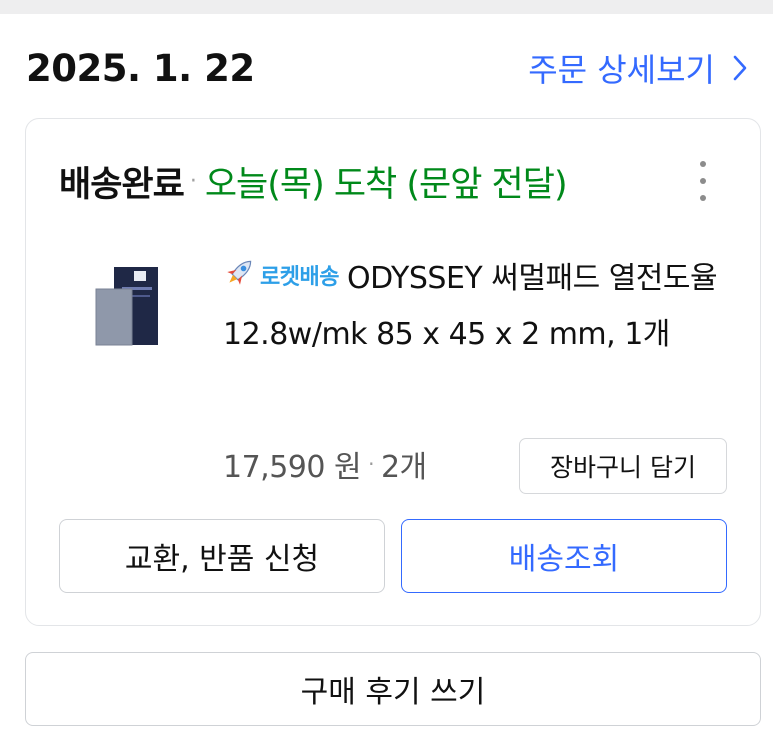 The image size is (773, 750). Describe the element at coordinates (222, 556) in the screenshot. I see `exchange-return-button: 교환, 반품 신청` at that location.